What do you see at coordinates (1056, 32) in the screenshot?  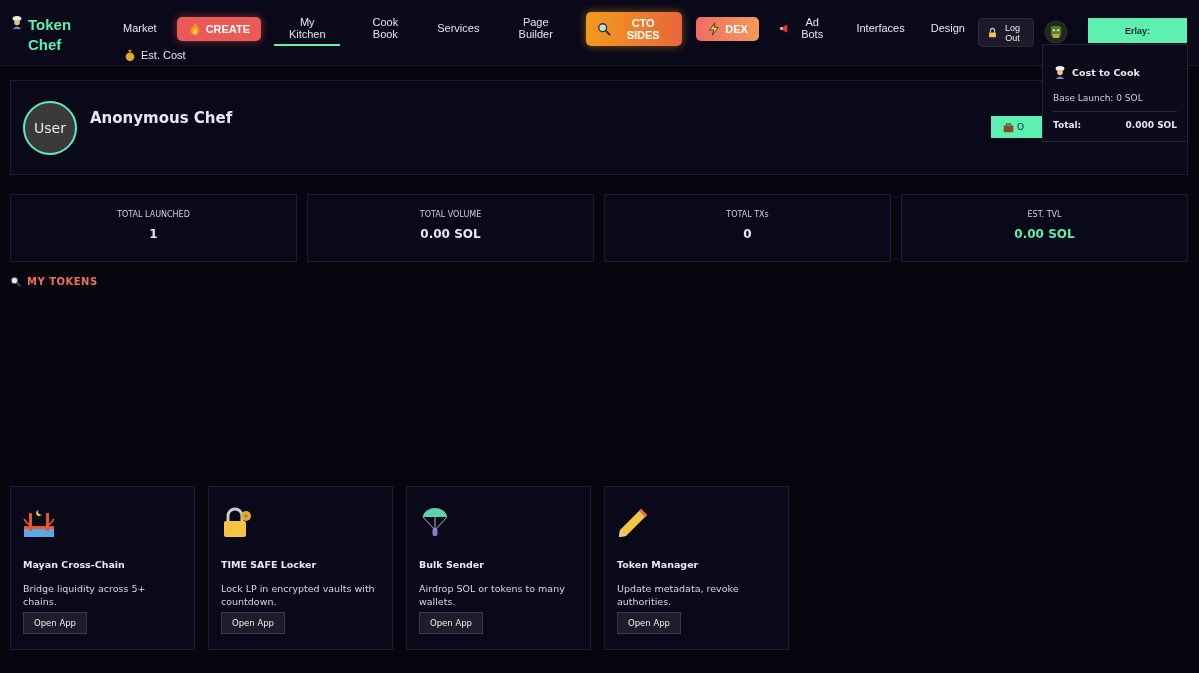 I see `avatar-icon` at bounding box center [1056, 32].